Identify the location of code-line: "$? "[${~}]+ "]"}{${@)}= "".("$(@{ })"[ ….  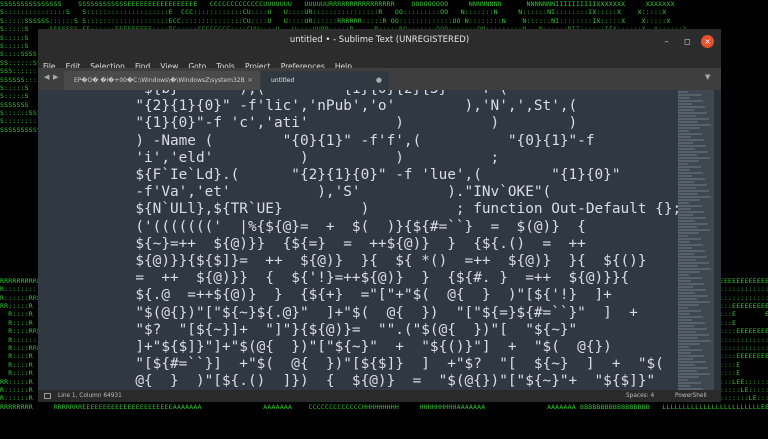
(348, 329).